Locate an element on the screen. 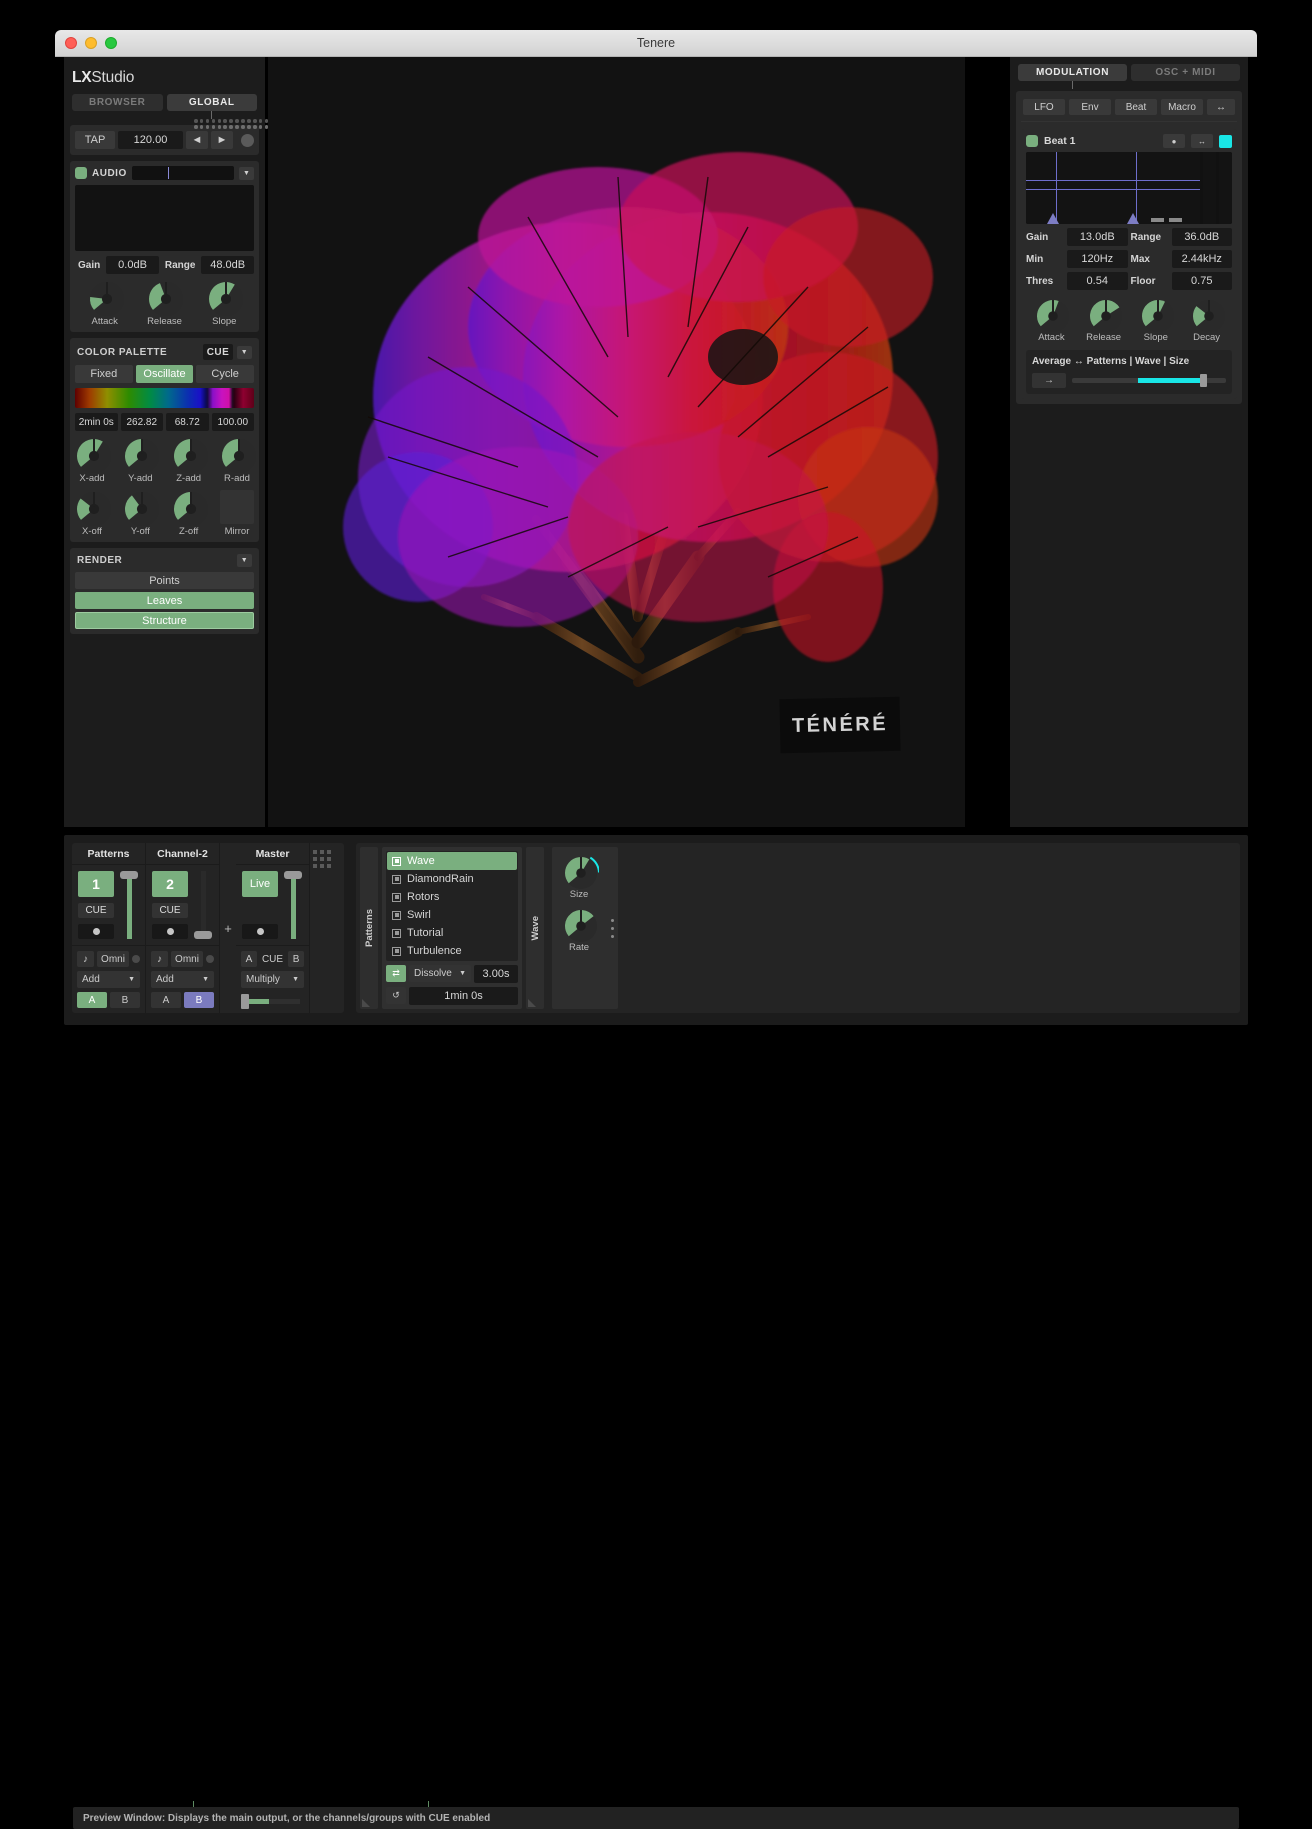 The height and width of the screenshot is (1829, 1312). palette-knob-row-1: X-add Y-add Z-add R-add is located at coordinates (165, 460).